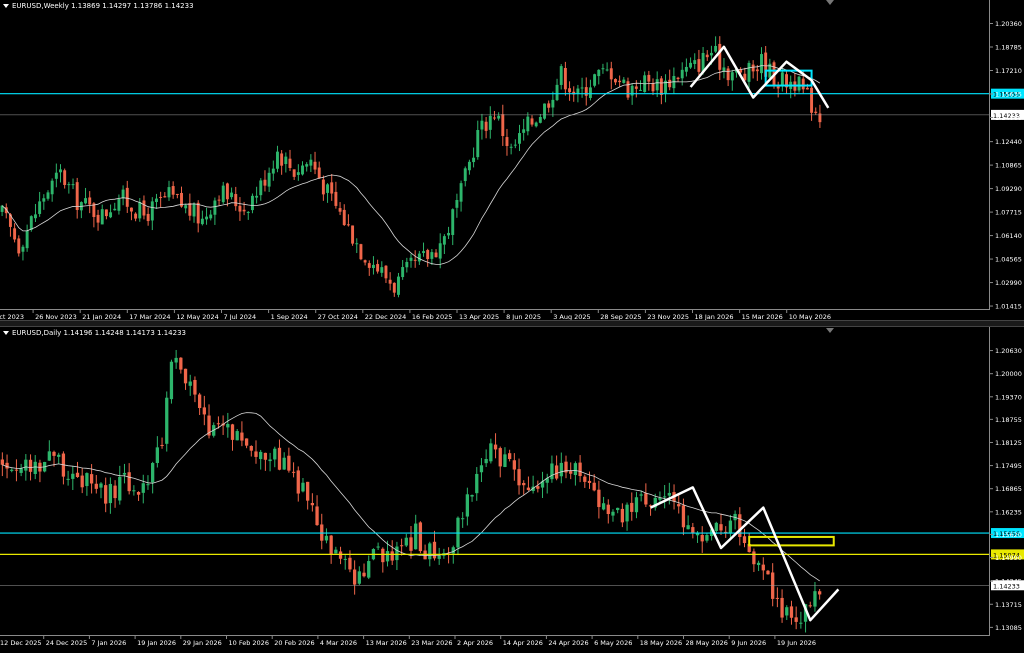 The width and height of the screenshot is (1024, 653). What do you see at coordinates (1008, 260) in the screenshot?
I see `y-tick-label: 1.04565` at bounding box center [1008, 260].